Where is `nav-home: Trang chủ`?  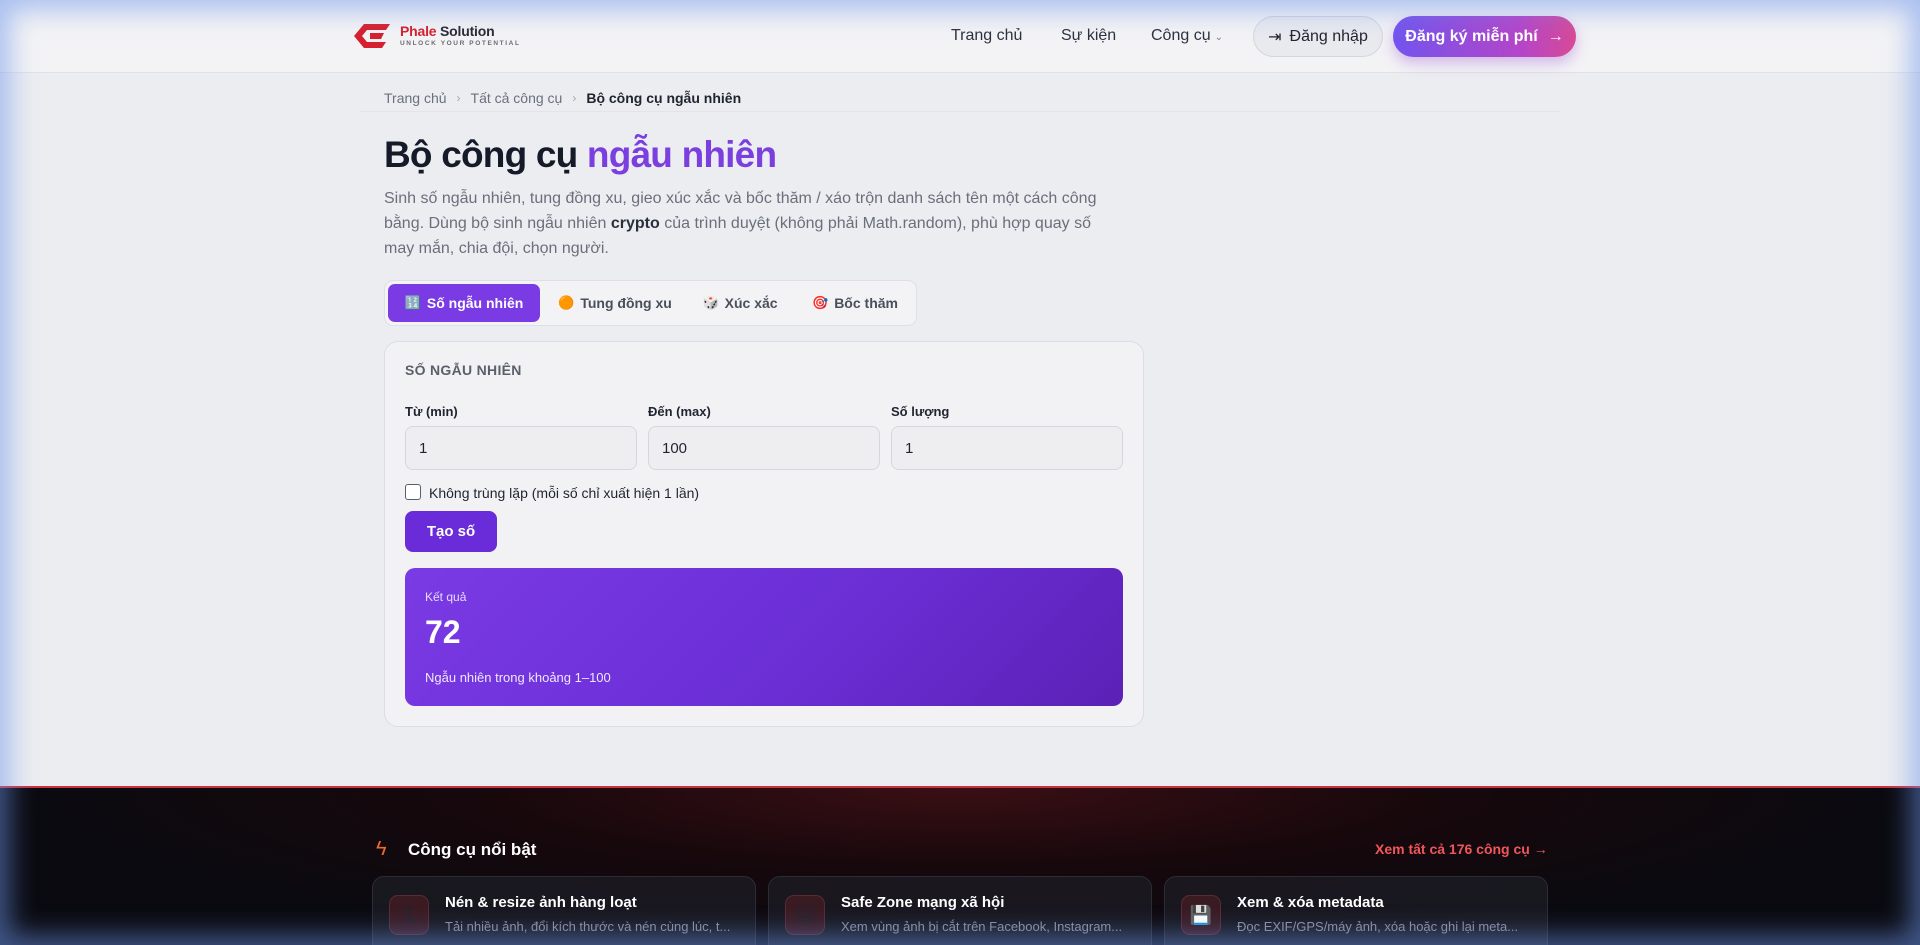 nav-home: Trang chủ is located at coordinates (986, 36).